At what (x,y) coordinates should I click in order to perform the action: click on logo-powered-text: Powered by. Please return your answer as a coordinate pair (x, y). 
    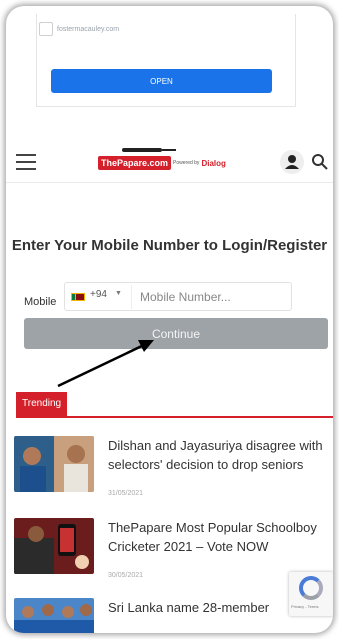
    Looking at the image, I should click on (186, 163).